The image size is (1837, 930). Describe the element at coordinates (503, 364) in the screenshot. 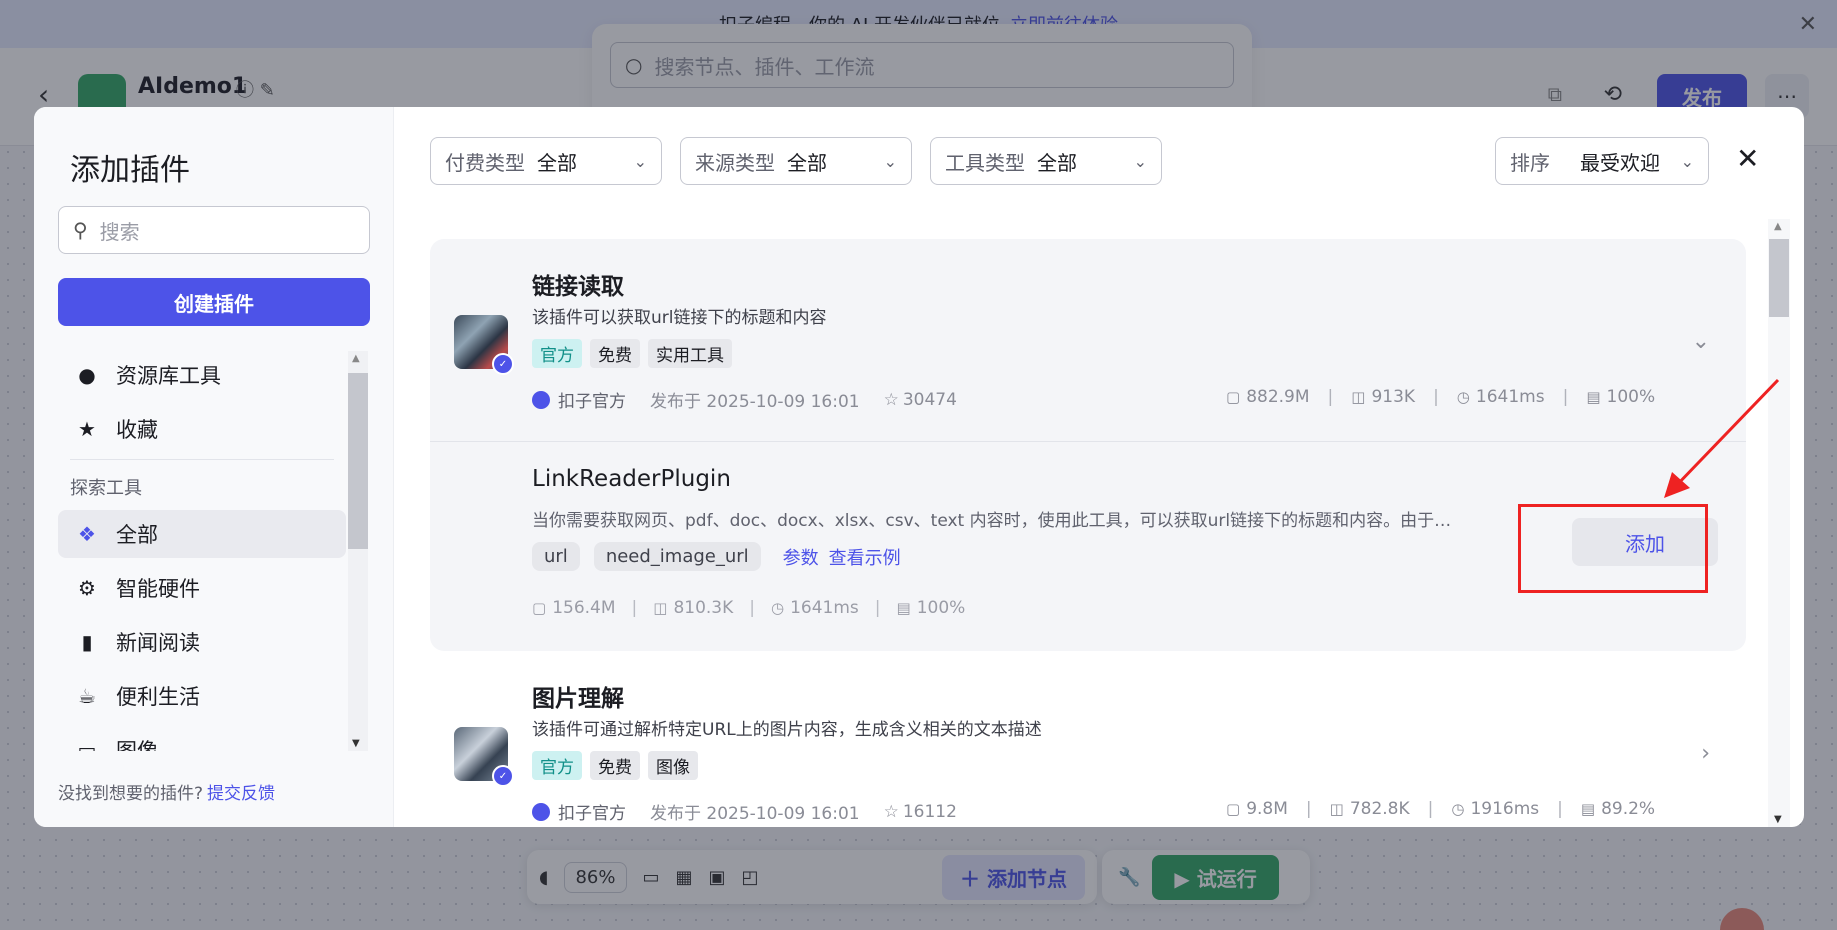

I see `official-badge-icon: ✓` at that location.